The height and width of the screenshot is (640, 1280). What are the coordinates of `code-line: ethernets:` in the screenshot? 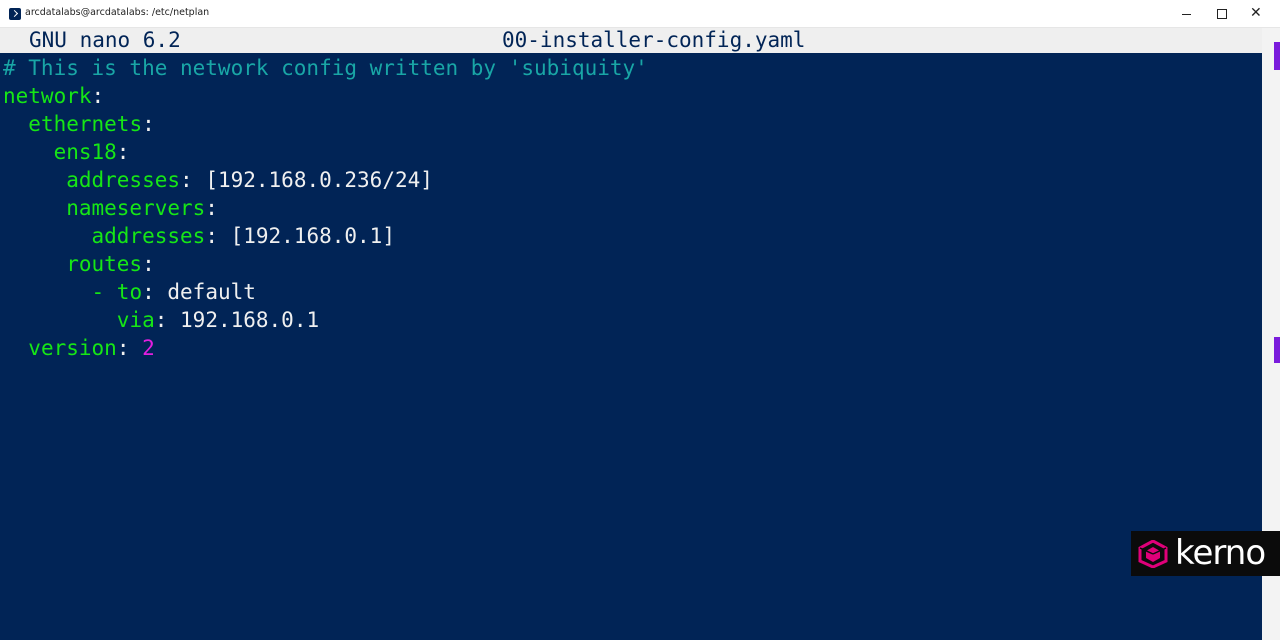 It's located at (79, 124).